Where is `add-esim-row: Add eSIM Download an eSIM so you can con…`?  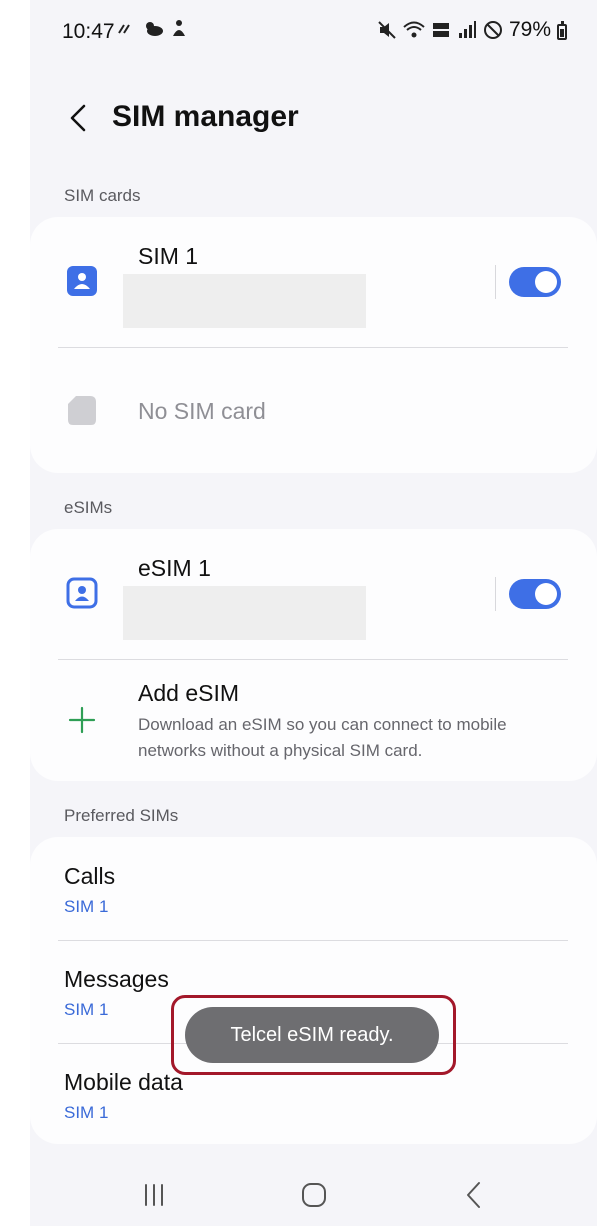 add-esim-row: Add eSIM Download an eSIM so you can con… is located at coordinates (313, 720).